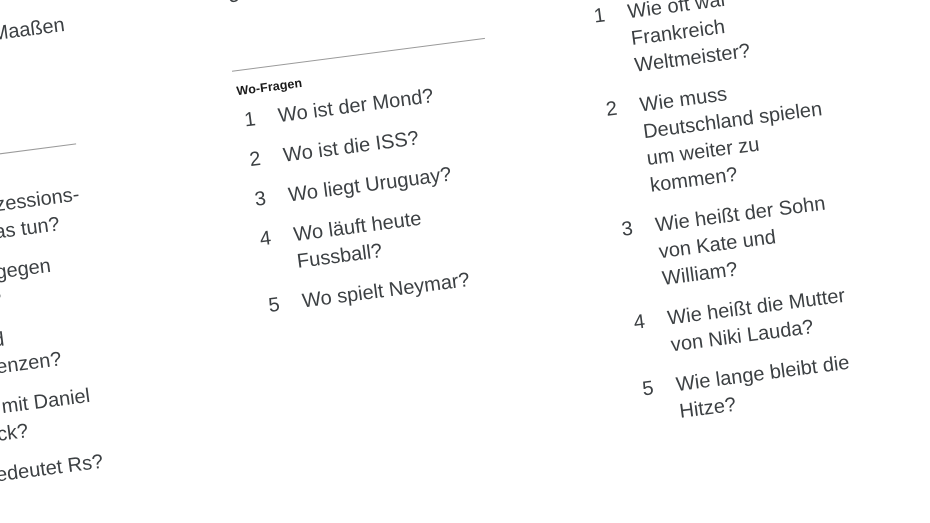  I want to click on list-item: 5 Was bedeutet Rs?, so click(86, 471).